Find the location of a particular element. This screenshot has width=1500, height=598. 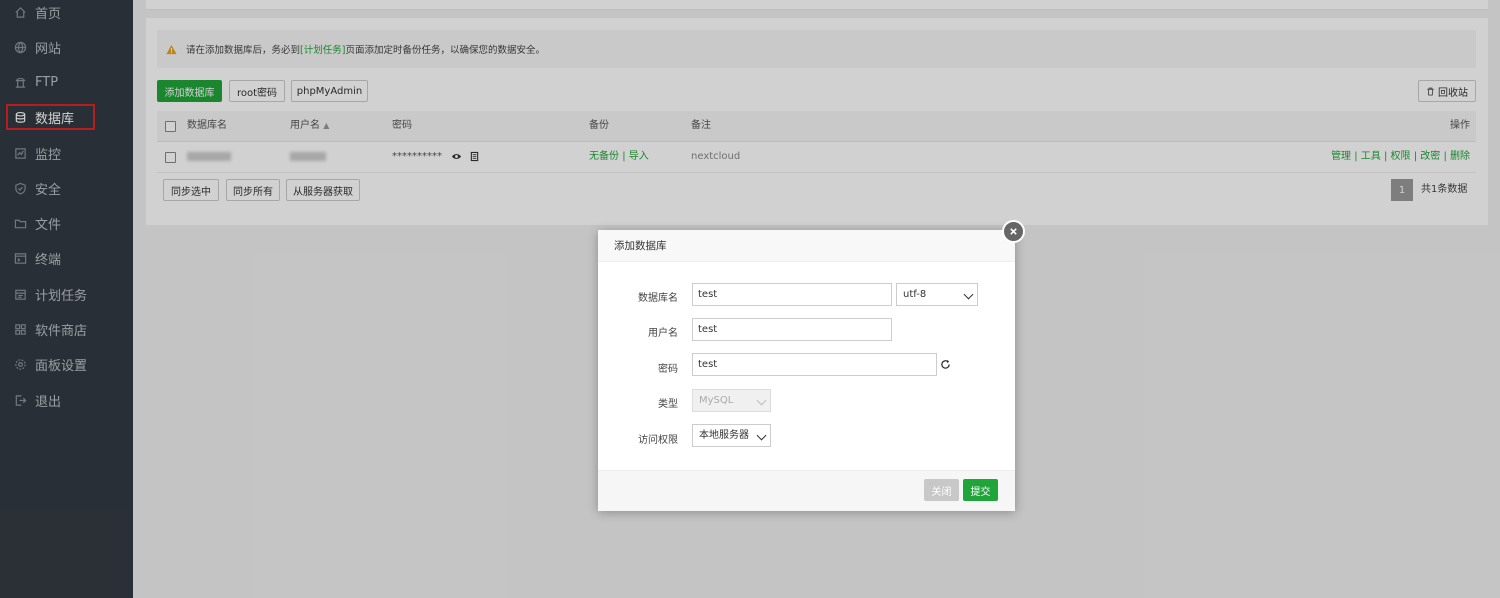

refresh-icon is located at coordinates (945, 364).